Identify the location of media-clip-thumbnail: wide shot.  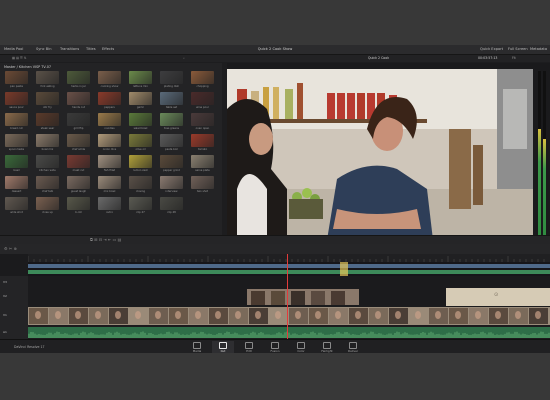
(16, 206).